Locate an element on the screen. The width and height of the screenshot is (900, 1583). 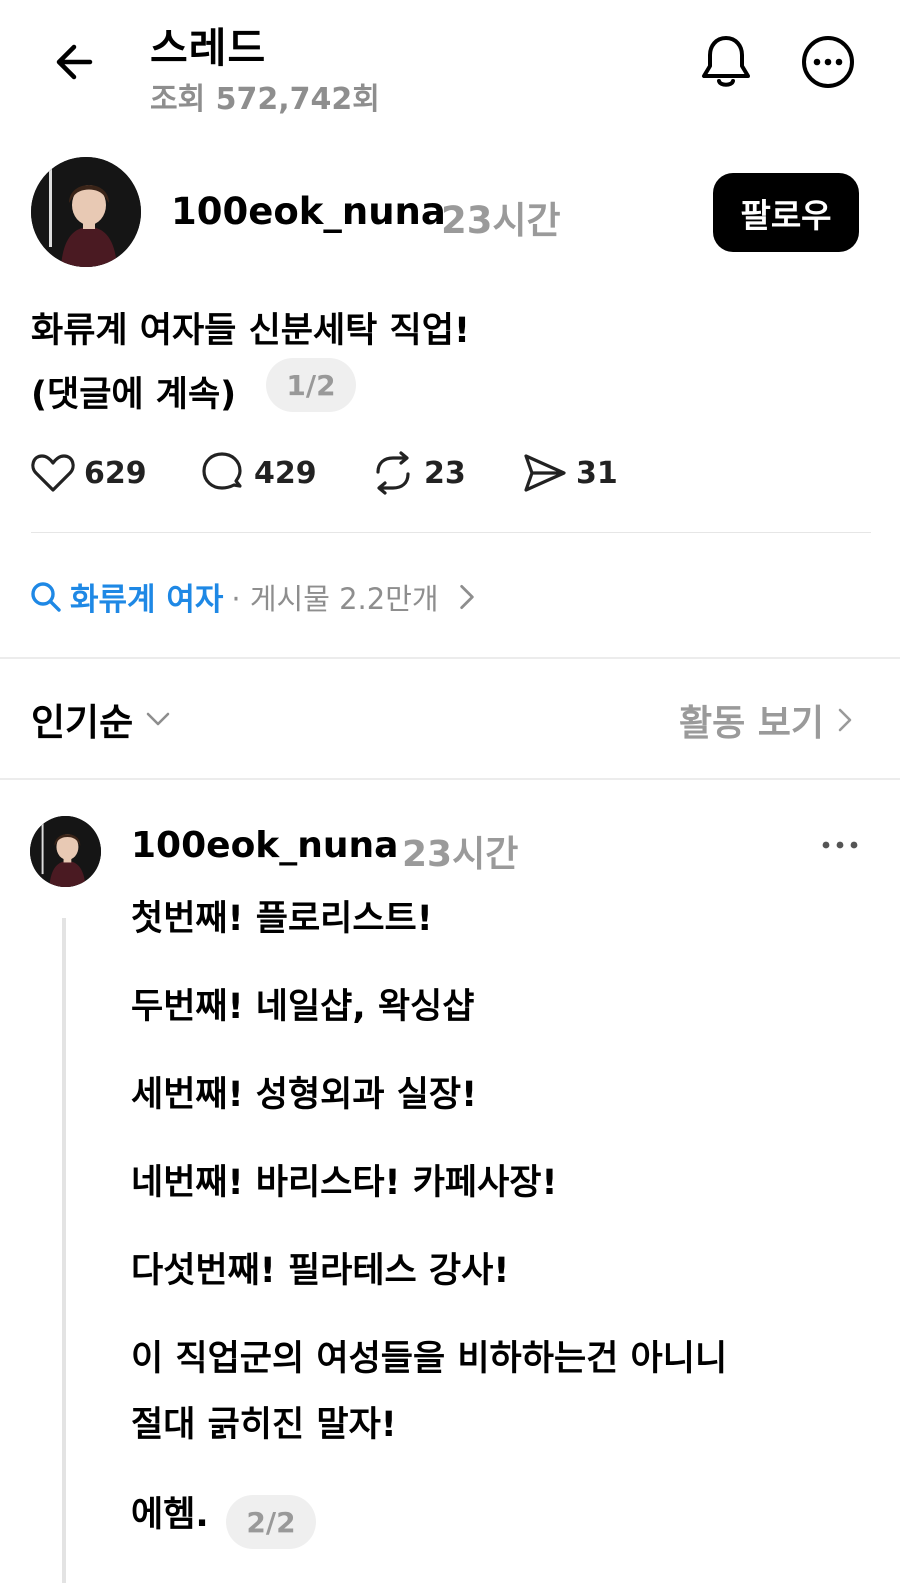
bell-icon is located at coordinates (726, 61).